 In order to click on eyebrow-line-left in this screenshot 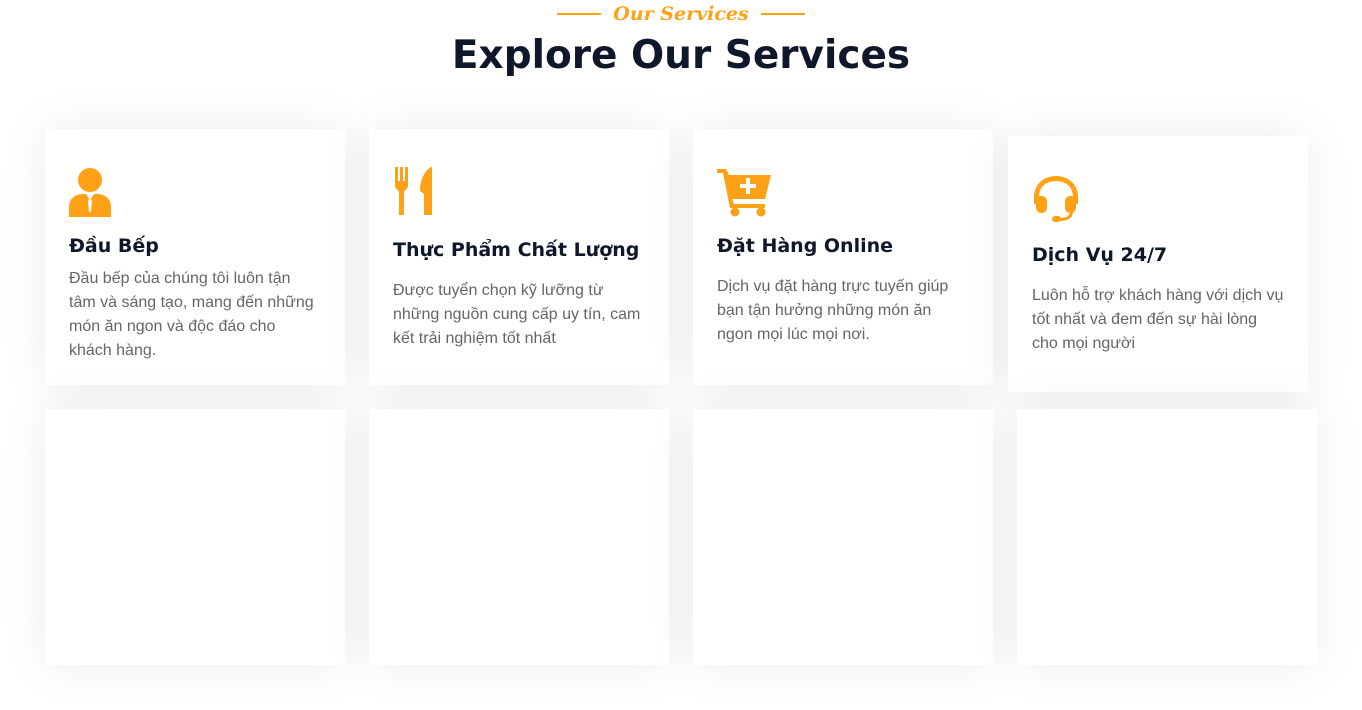, I will do `click(579, 14)`.